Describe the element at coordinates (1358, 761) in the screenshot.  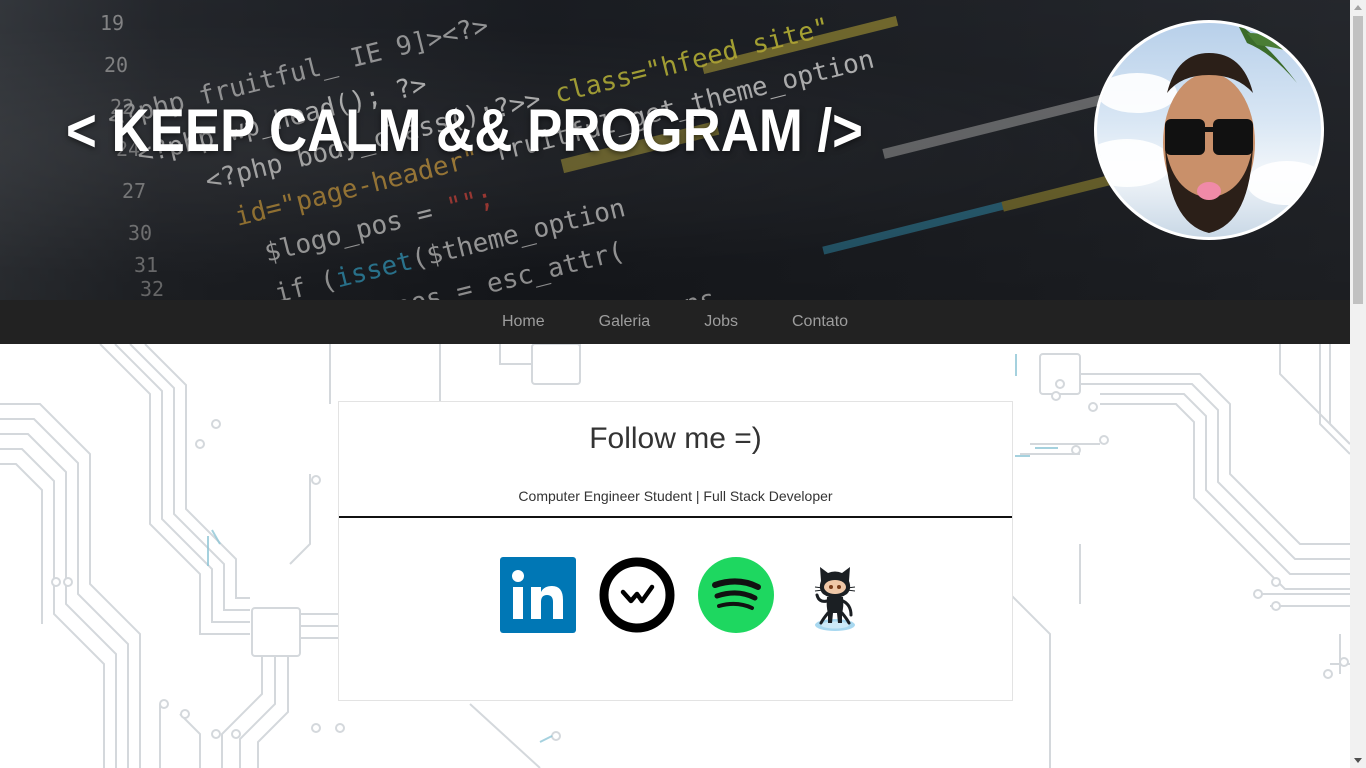
I see `scroll-down-arrow-icon` at that location.